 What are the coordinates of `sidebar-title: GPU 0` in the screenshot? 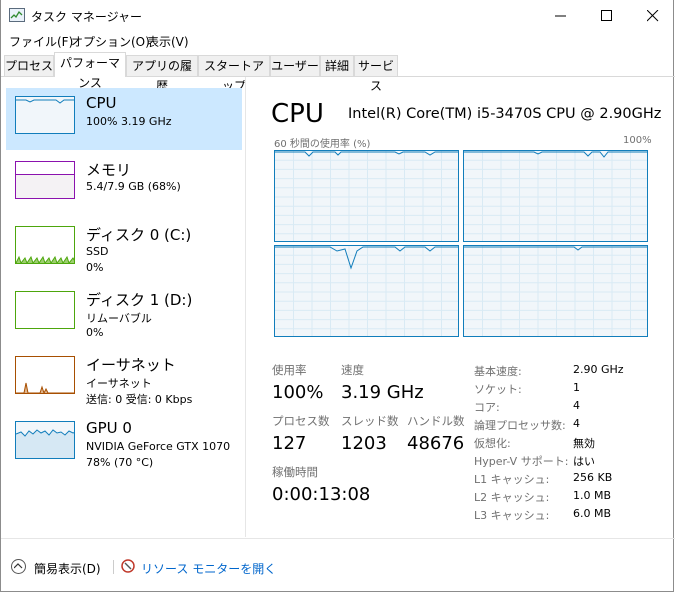 It's located at (109, 428).